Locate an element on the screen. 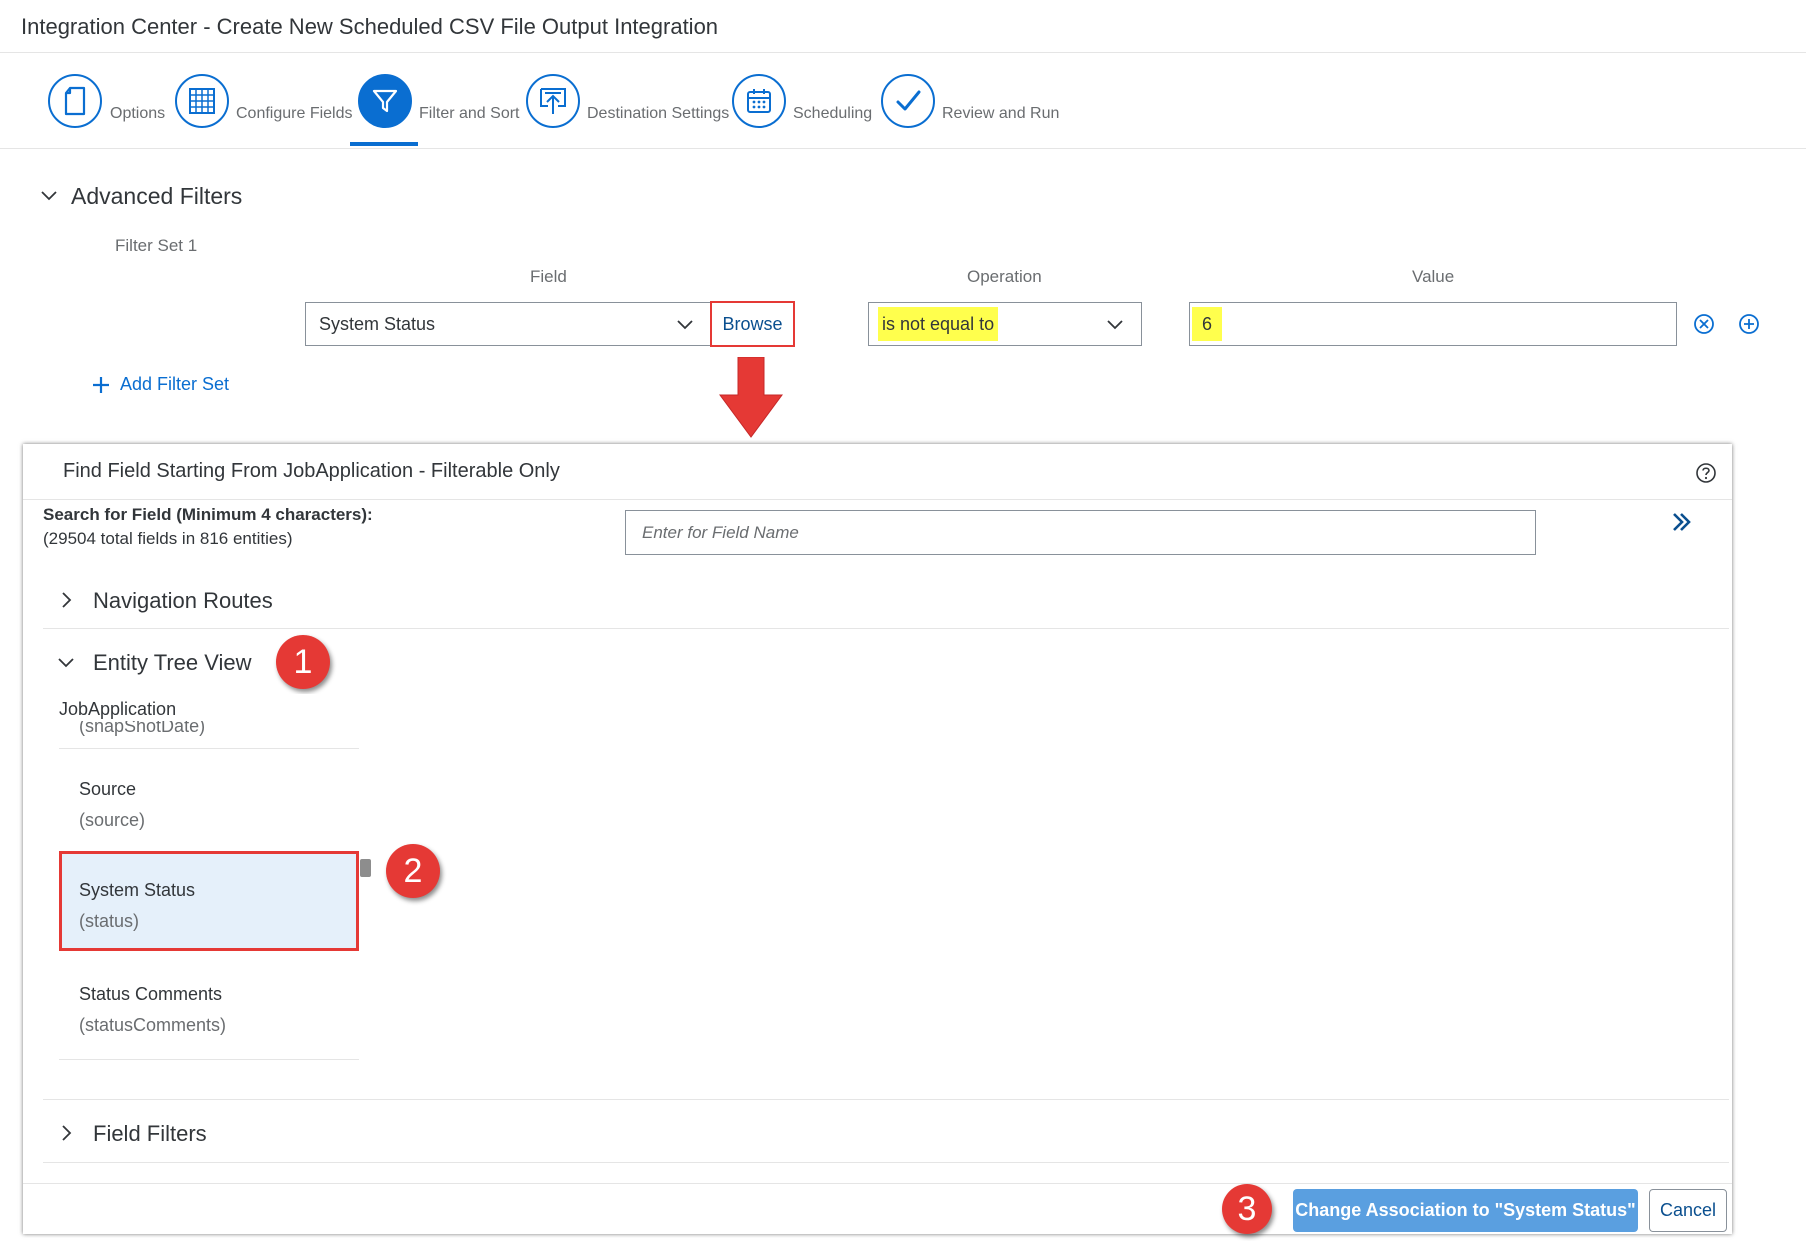 The image size is (1806, 1241). value-input-text: 6 is located at coordinates (1207, 324).